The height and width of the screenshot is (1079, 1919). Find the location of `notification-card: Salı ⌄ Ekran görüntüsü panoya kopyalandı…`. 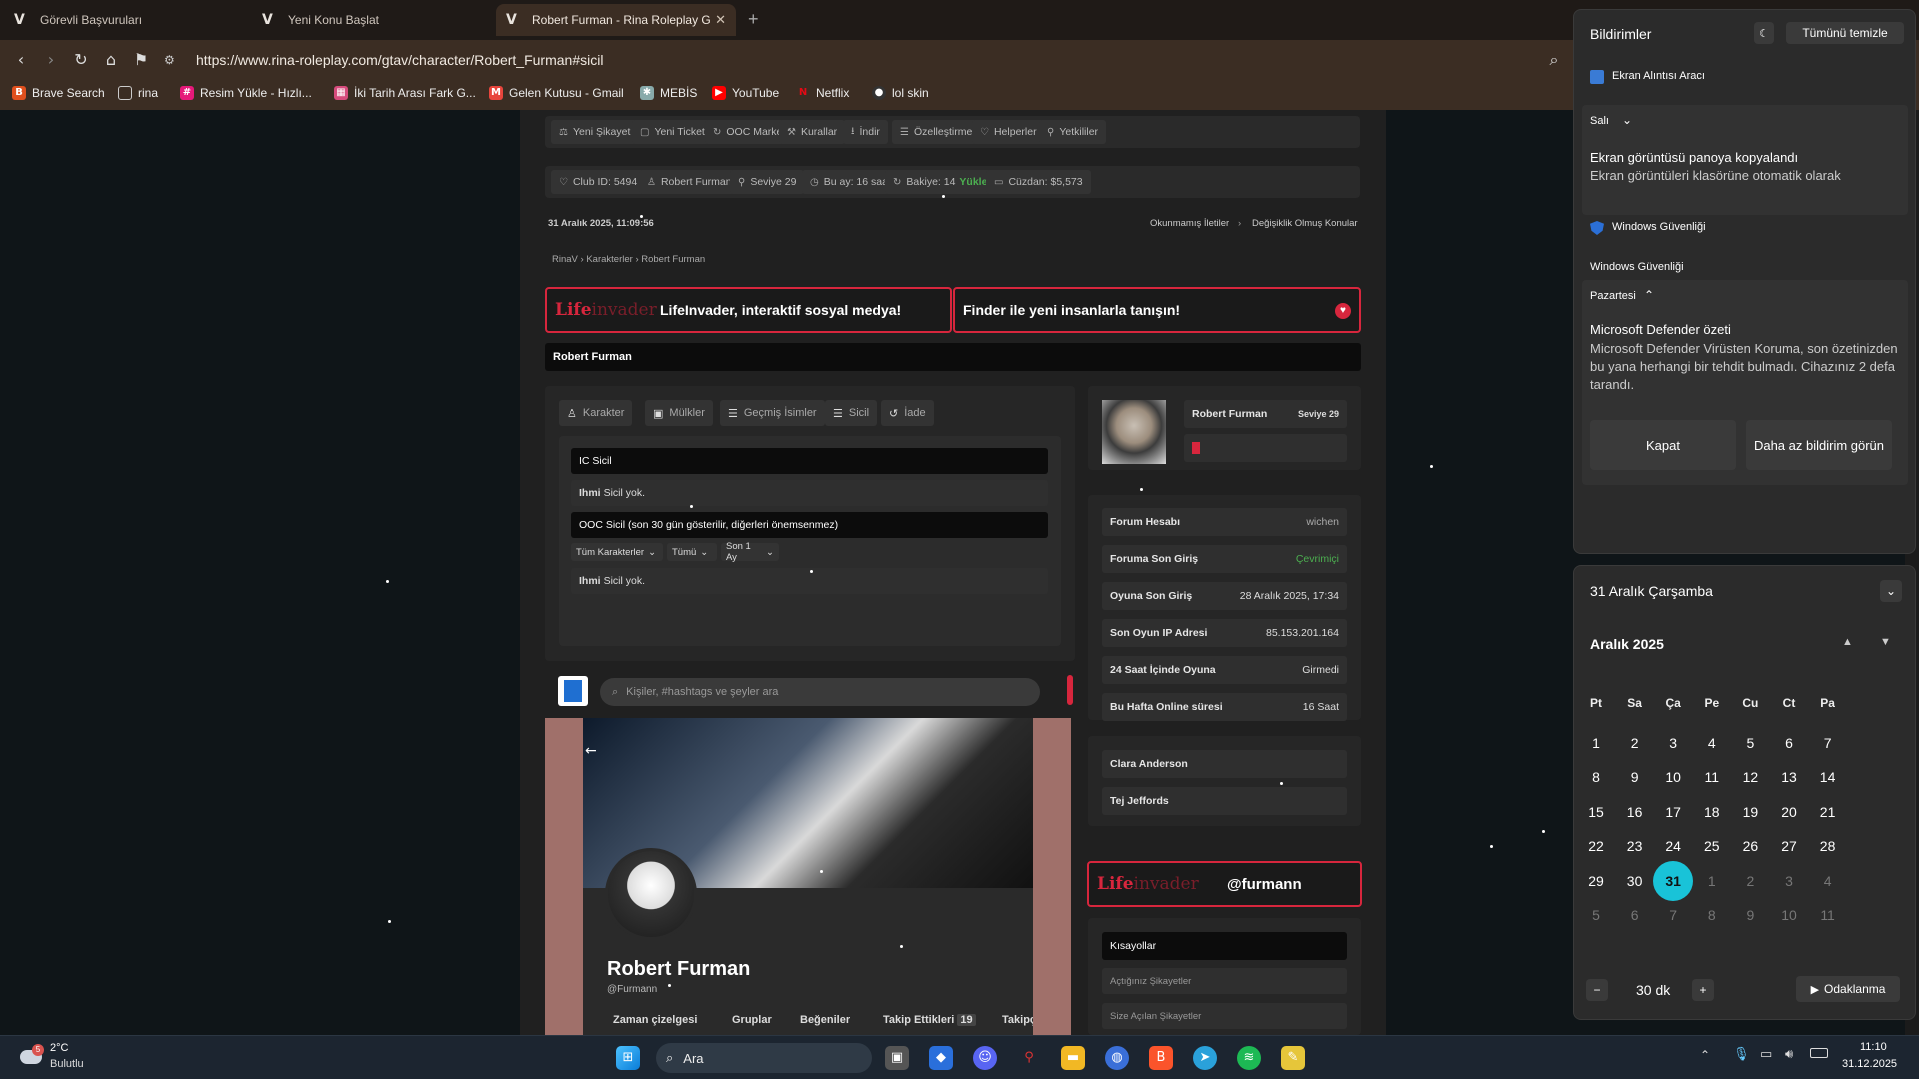

notification-card: Salı ⌄ Ekran görüntüsü panoya kopyalandı… is located at coordinates (1745, 160).